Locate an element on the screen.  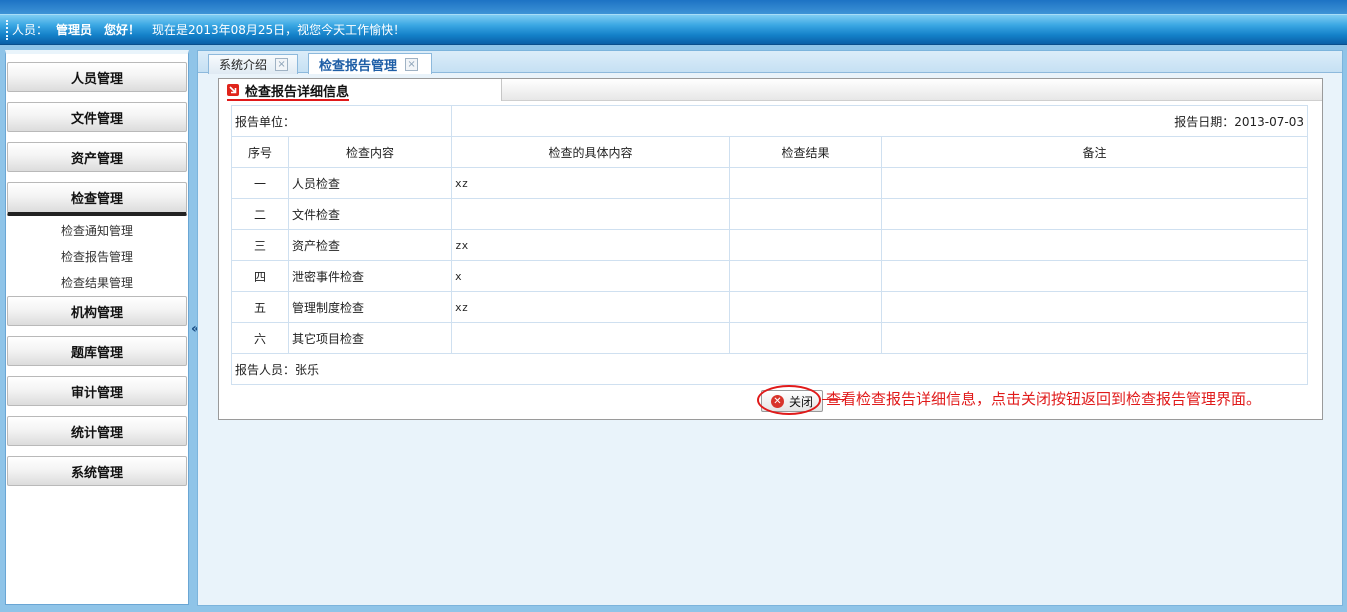
menu-label: 资产管理 is located at coordinates (96, 159).